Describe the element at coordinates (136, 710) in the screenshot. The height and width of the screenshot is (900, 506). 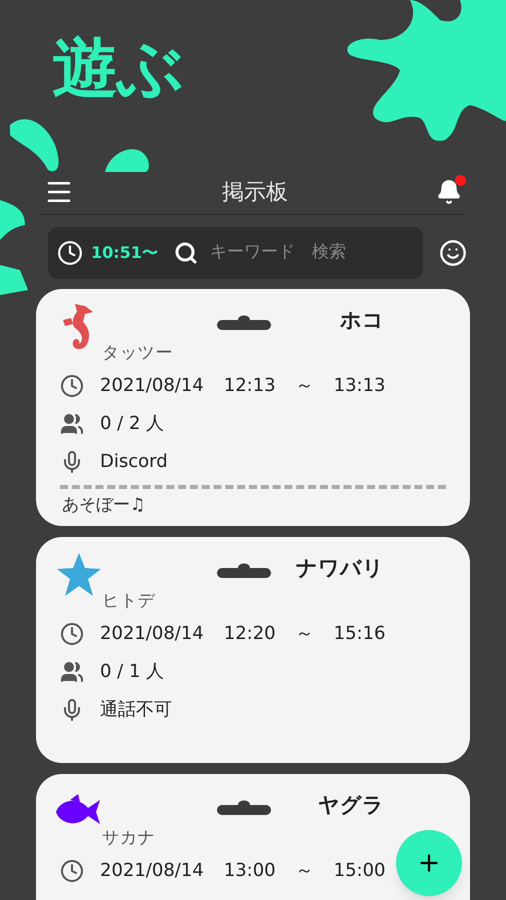
I see `voice-chat: 通話不可` at that location.